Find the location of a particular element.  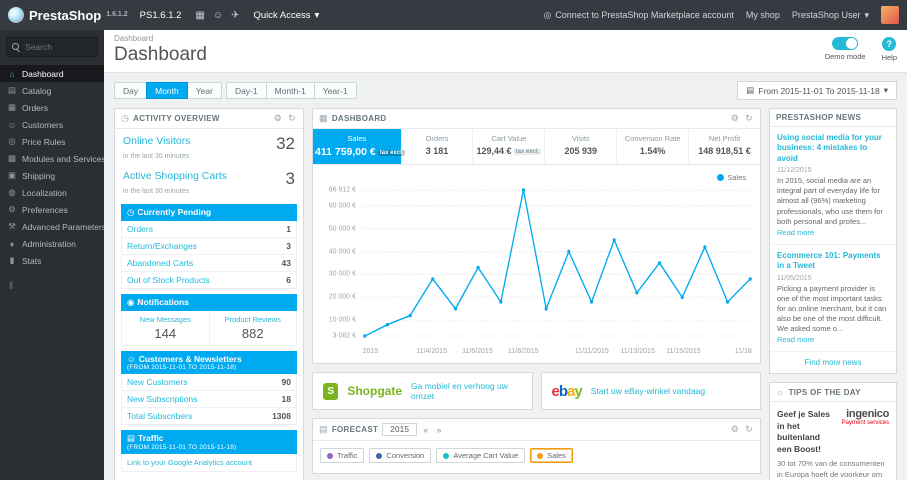

row-link: Orders is located at coordinates (140, 229).